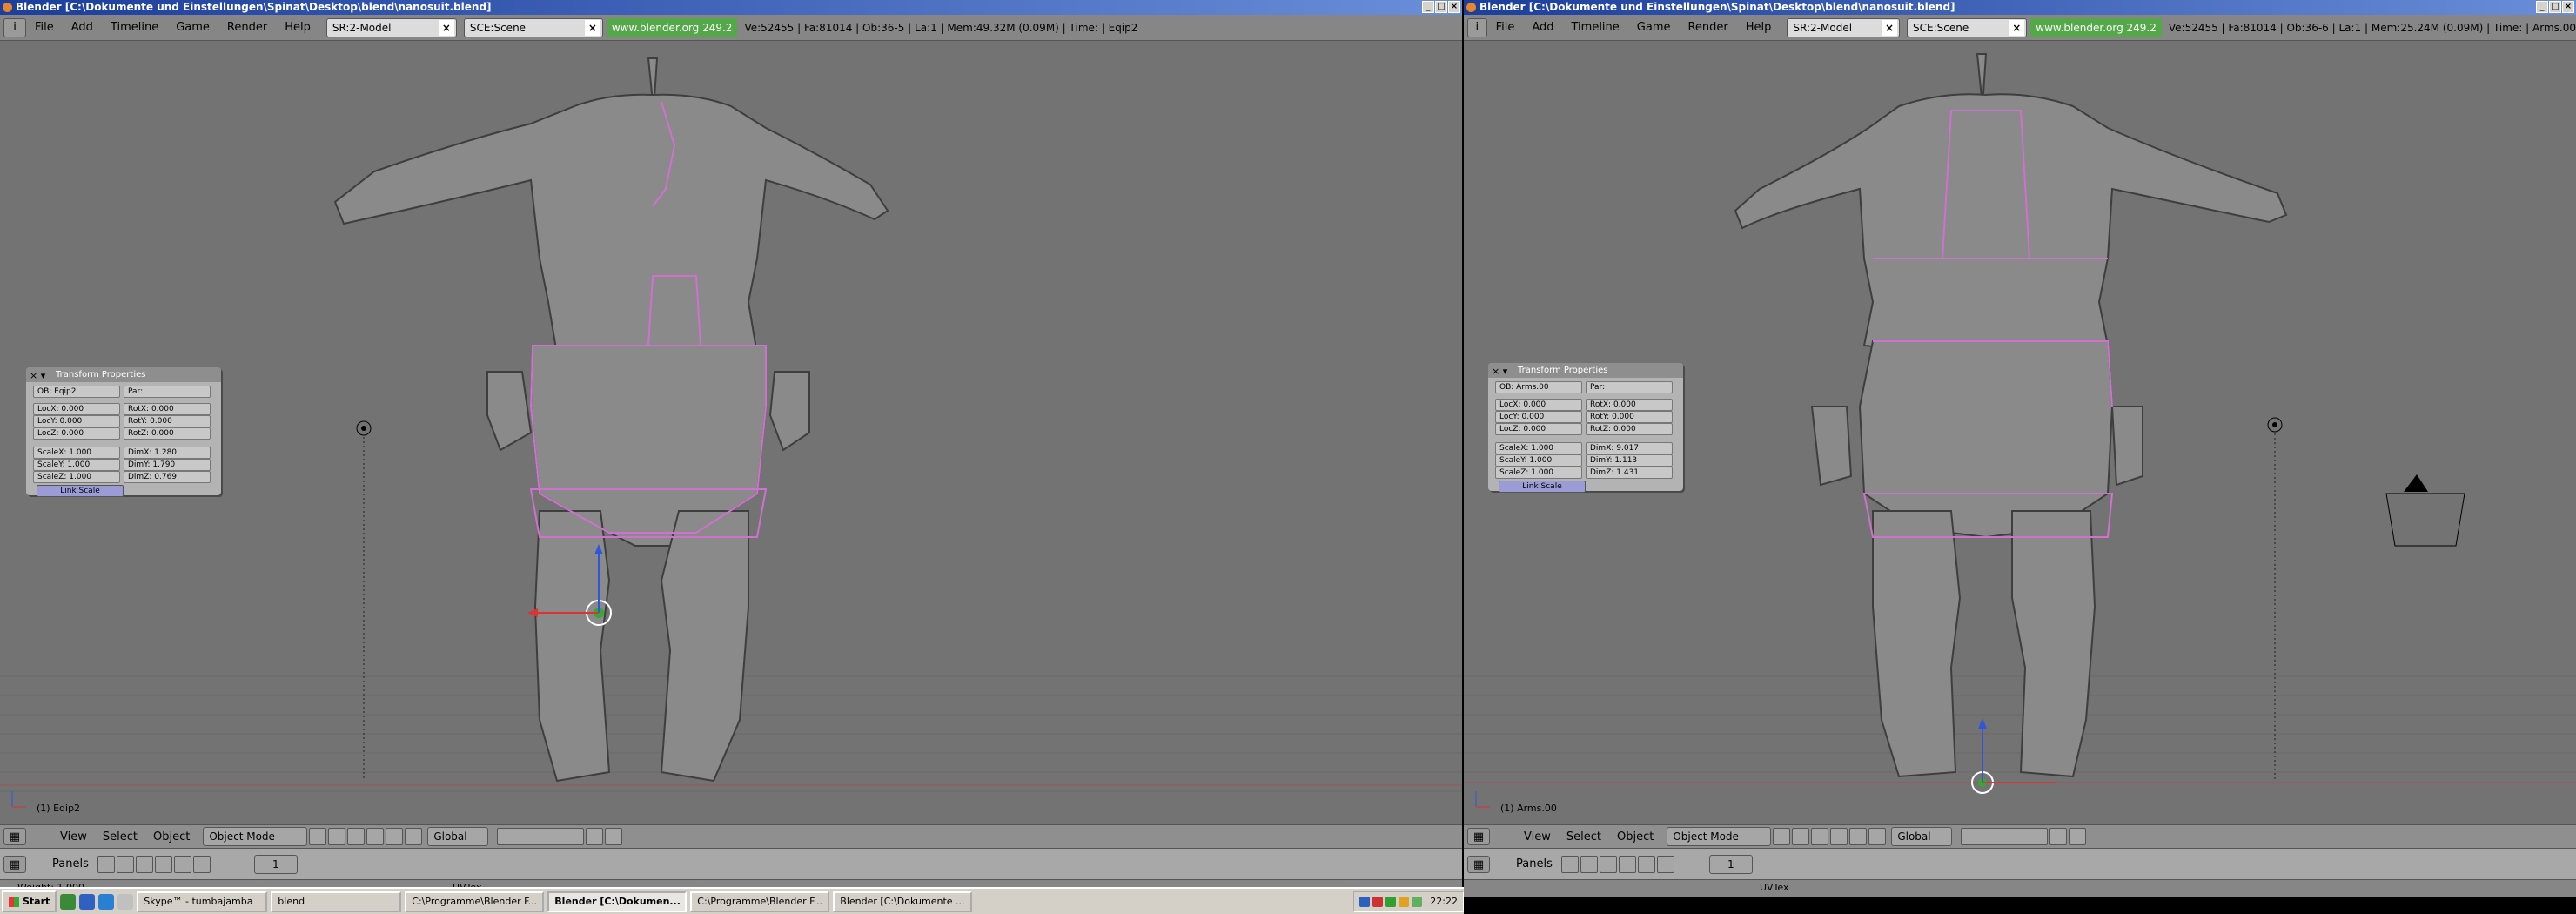 This screenshot has width=2576, height=914. What do you see at coordinates (458, 836) in the screenshot?
I see `orientation-selector: Global` at bounding box center [458, 836].